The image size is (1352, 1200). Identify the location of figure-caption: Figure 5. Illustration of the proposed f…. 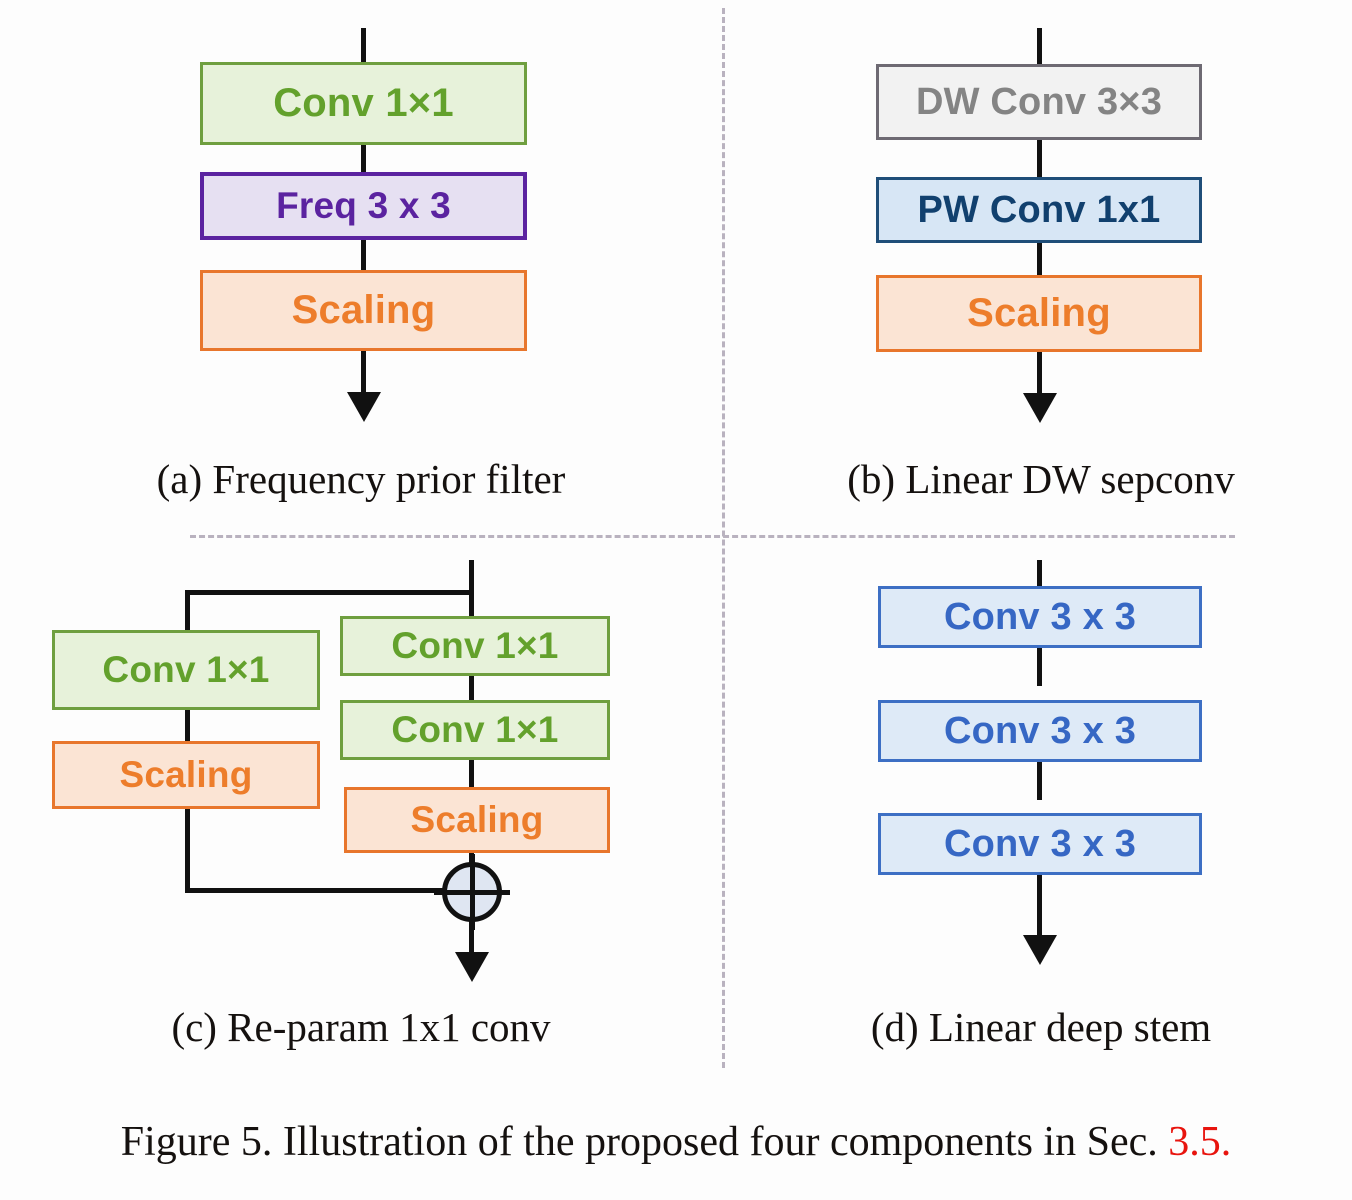
(676, 1142).